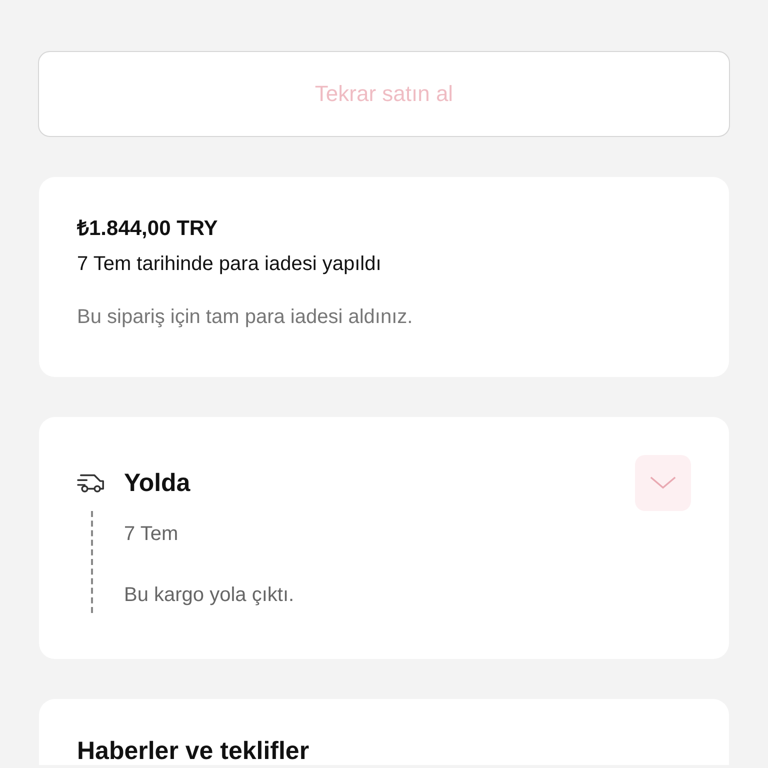  Describe the element at coordinates (245, 317) in the screenshot. I see `refund-note: Bu sipariş için tam para iadesi aldınız.` at that location.